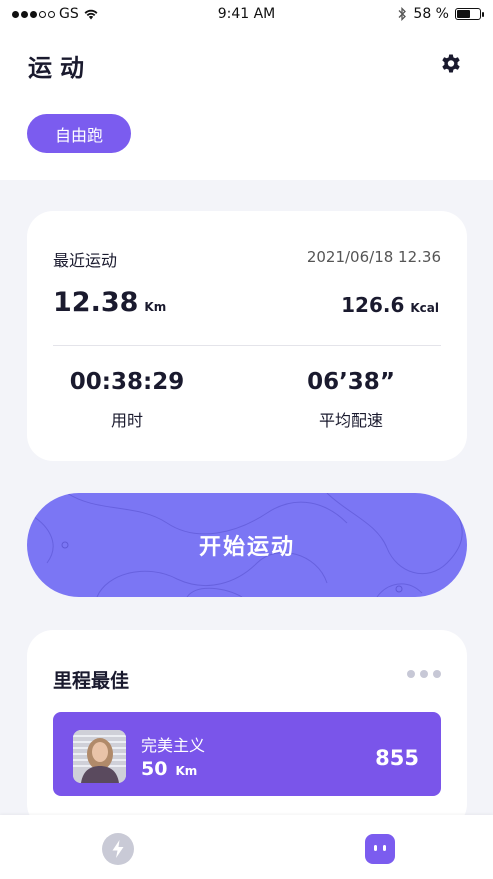  Describe the element at coordinates (91, 681) in the screenshot. I see `best-distance-title: 里程最佳` at that location.